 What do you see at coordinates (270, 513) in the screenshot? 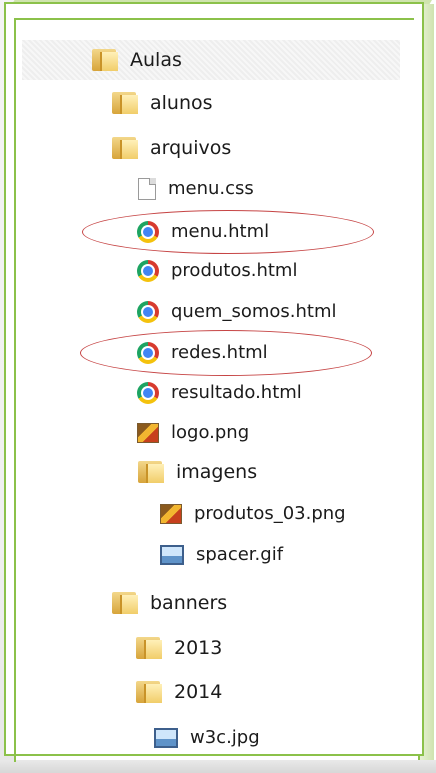
I see `tree-item-label: produtos_03.png` at bounding box center [270, 513].